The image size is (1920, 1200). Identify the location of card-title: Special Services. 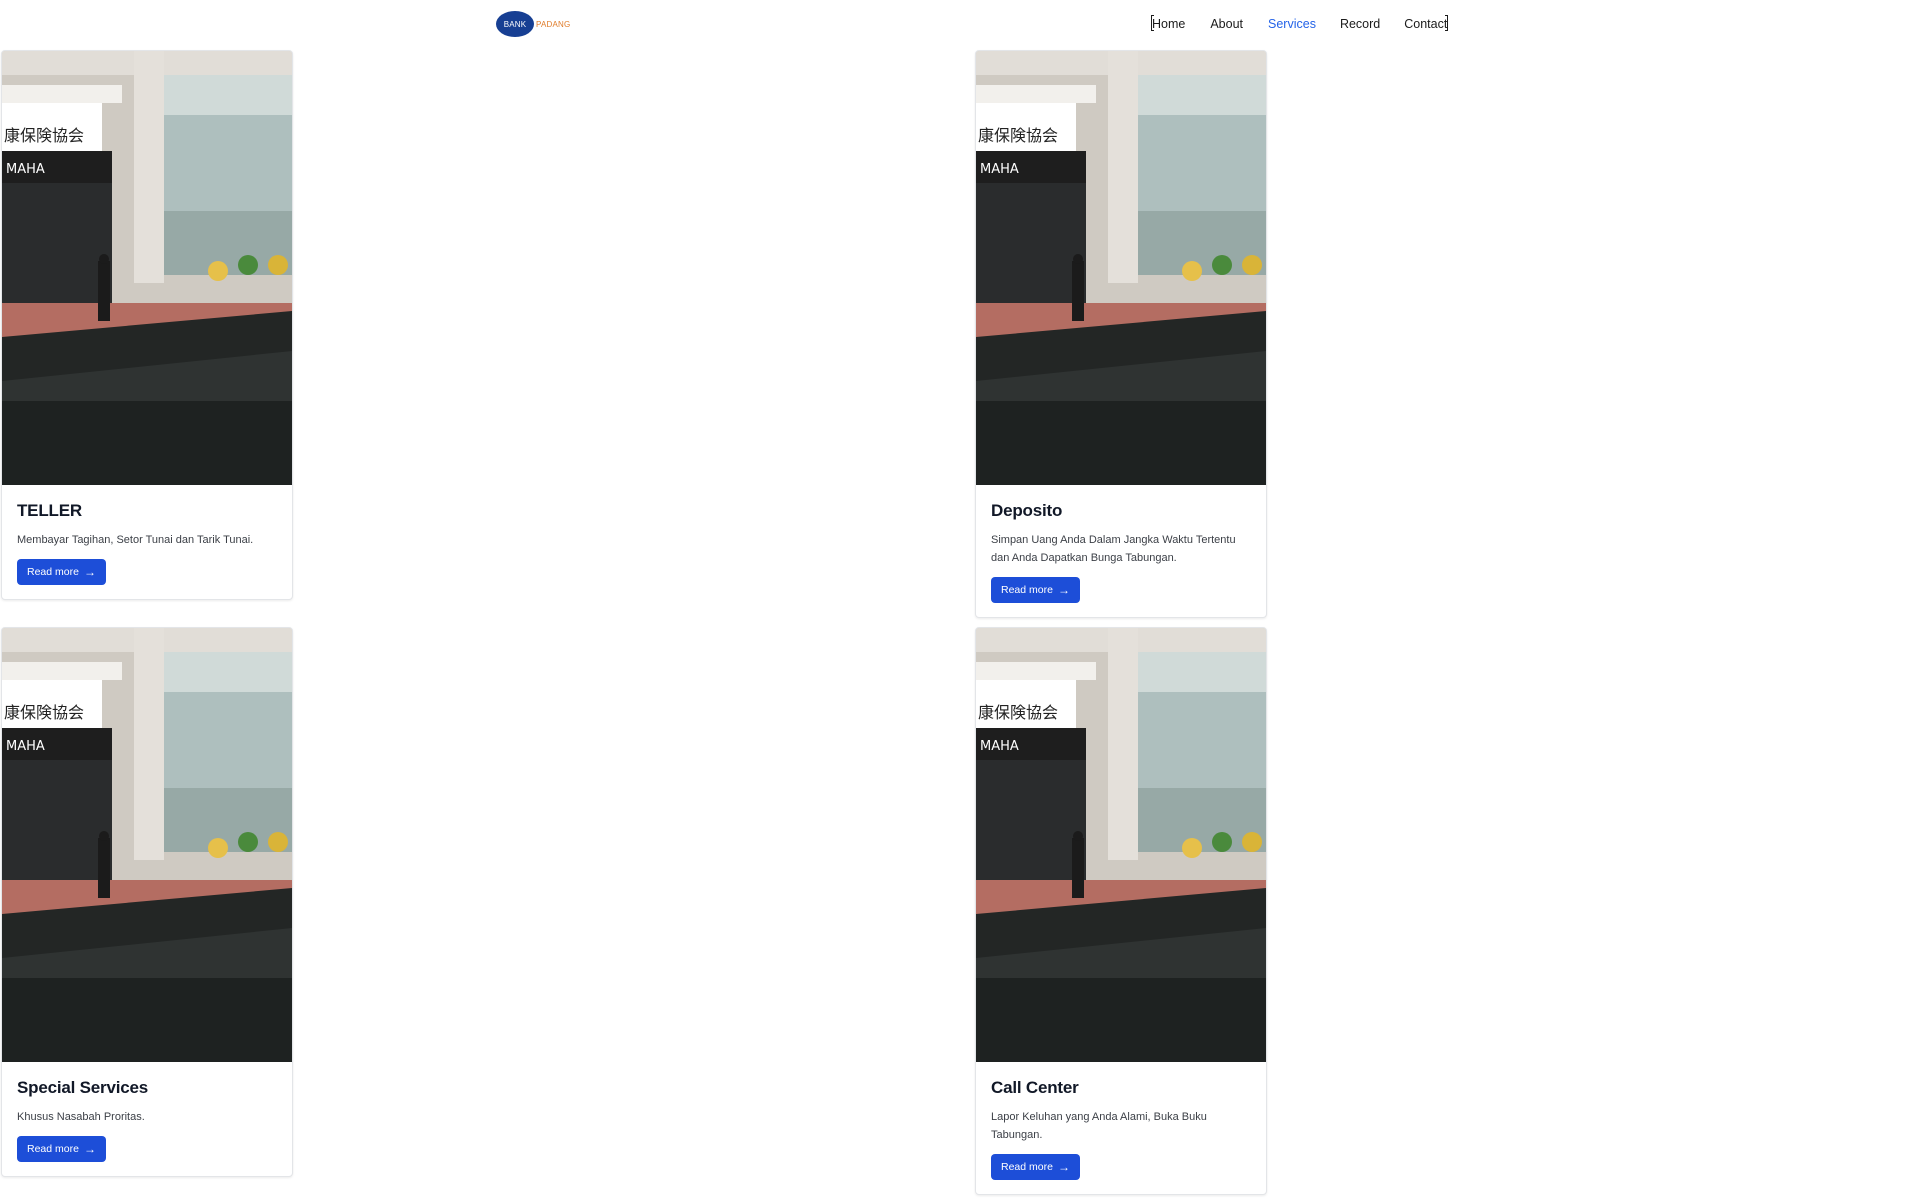
(83, 1087).